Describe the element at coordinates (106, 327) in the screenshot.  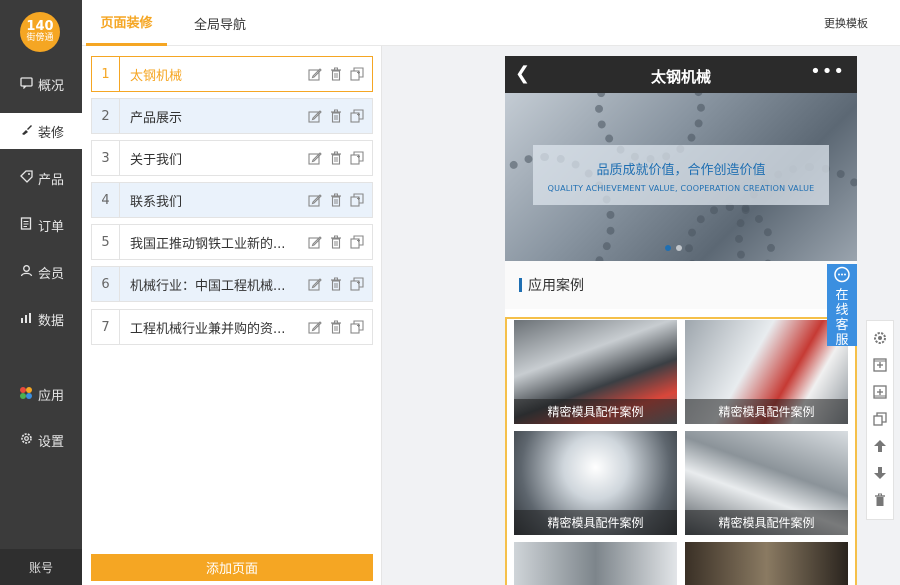
I see `page-number: 7` at that location.